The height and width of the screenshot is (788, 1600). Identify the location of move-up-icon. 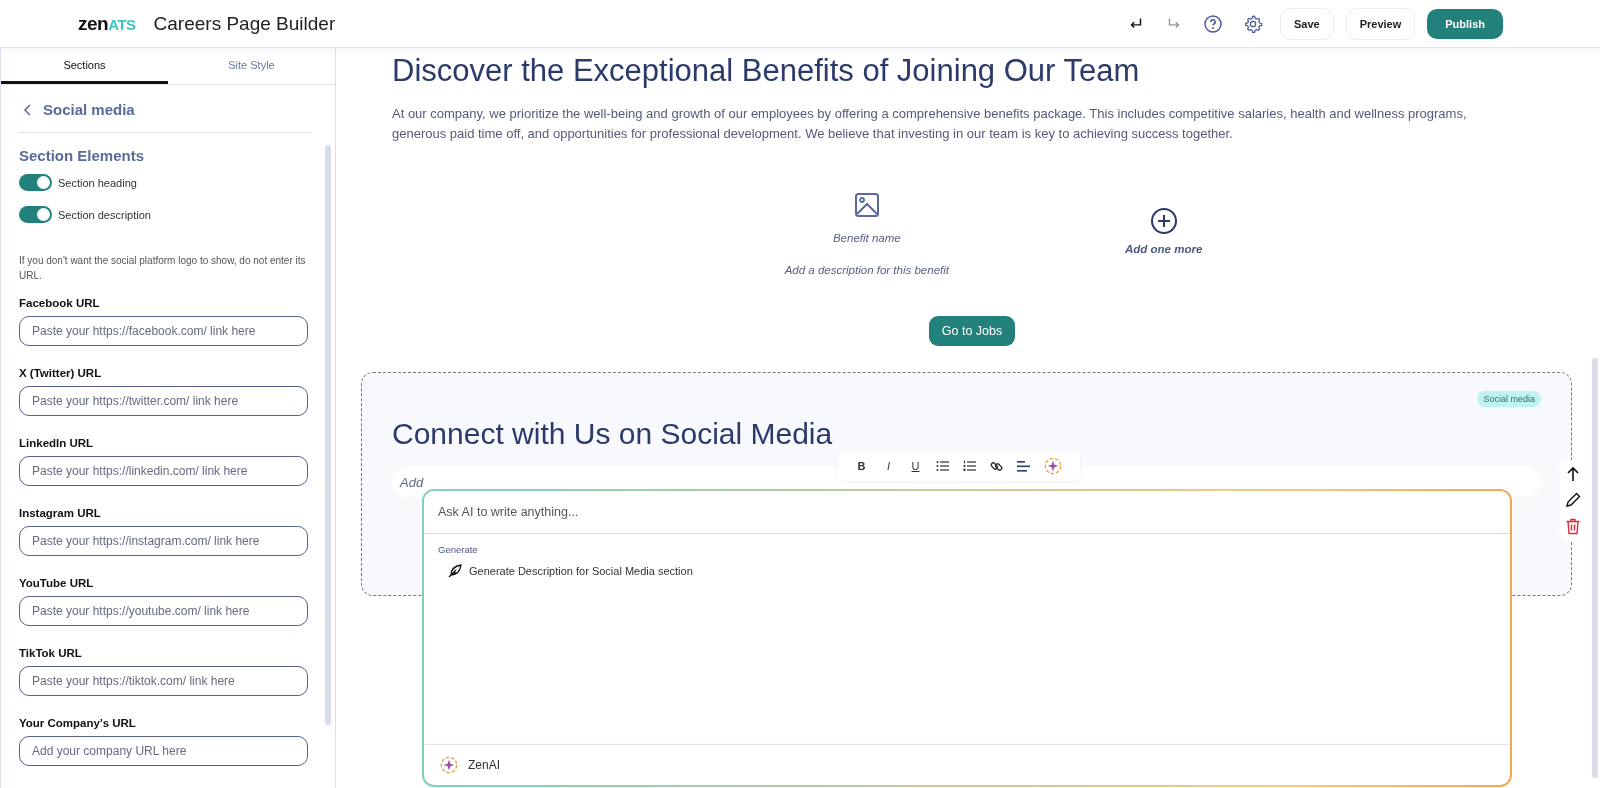
(1573, 474).